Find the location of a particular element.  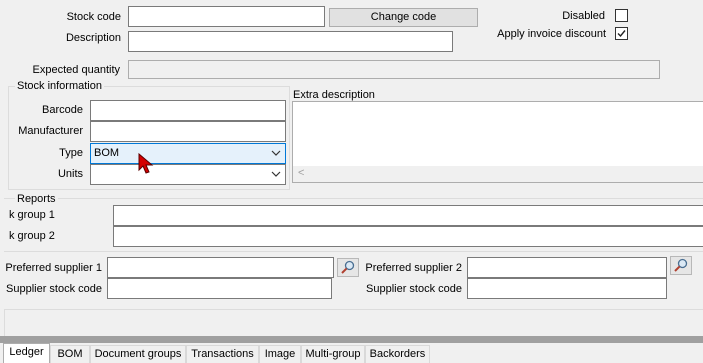

reports-title: Reports is located at coordinates (36, 199).